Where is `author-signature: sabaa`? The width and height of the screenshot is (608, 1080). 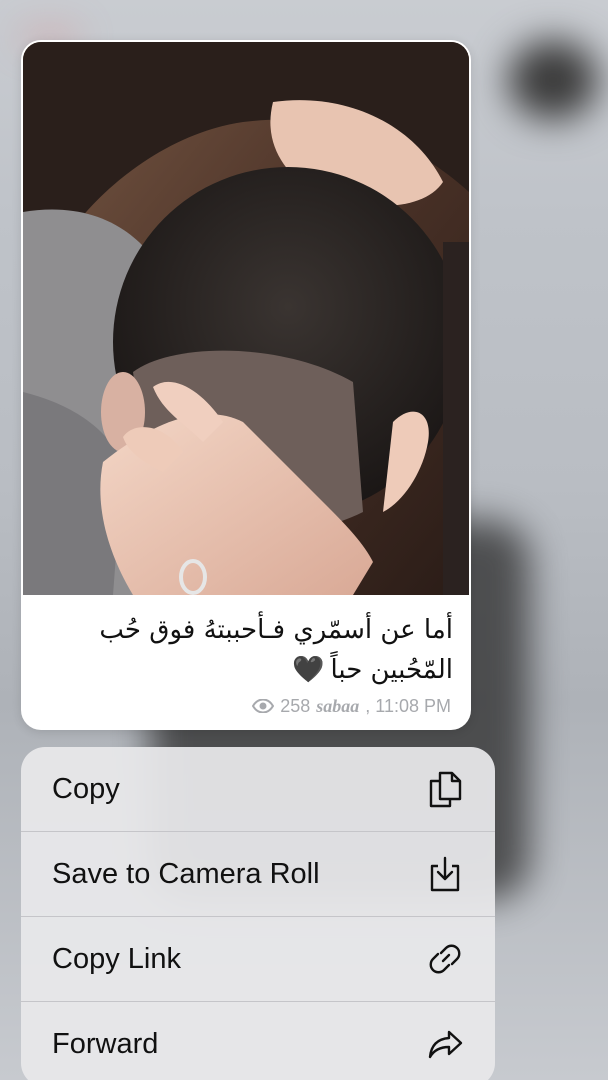
author-signature: sabaa is located at coordinates (338, 705).